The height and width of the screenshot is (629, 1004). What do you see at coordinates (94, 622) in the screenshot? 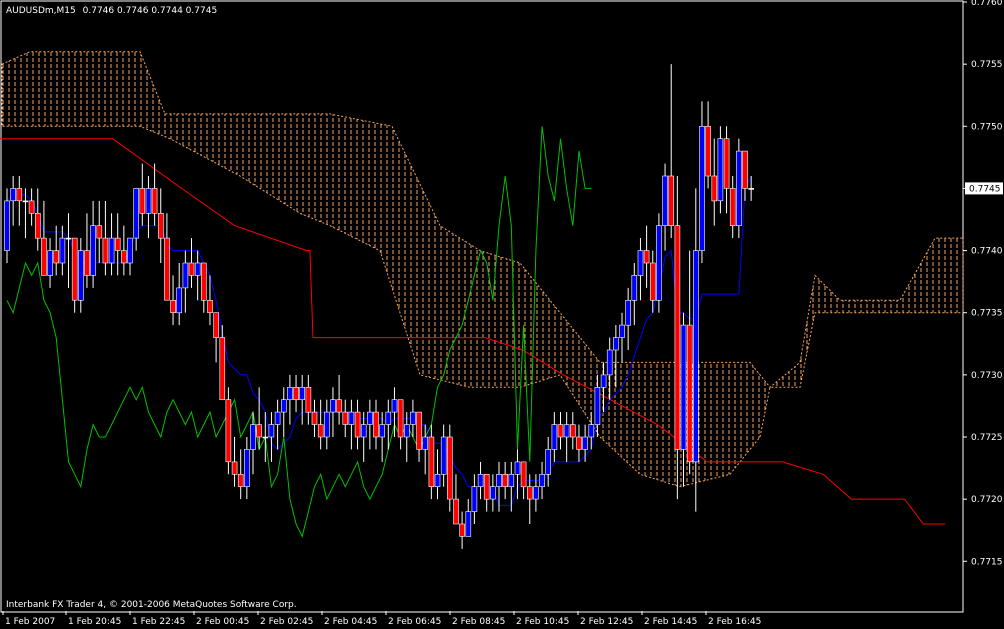
I see `x-tick-label: 1 Feb 20:45` at bounding box center [94, 622].